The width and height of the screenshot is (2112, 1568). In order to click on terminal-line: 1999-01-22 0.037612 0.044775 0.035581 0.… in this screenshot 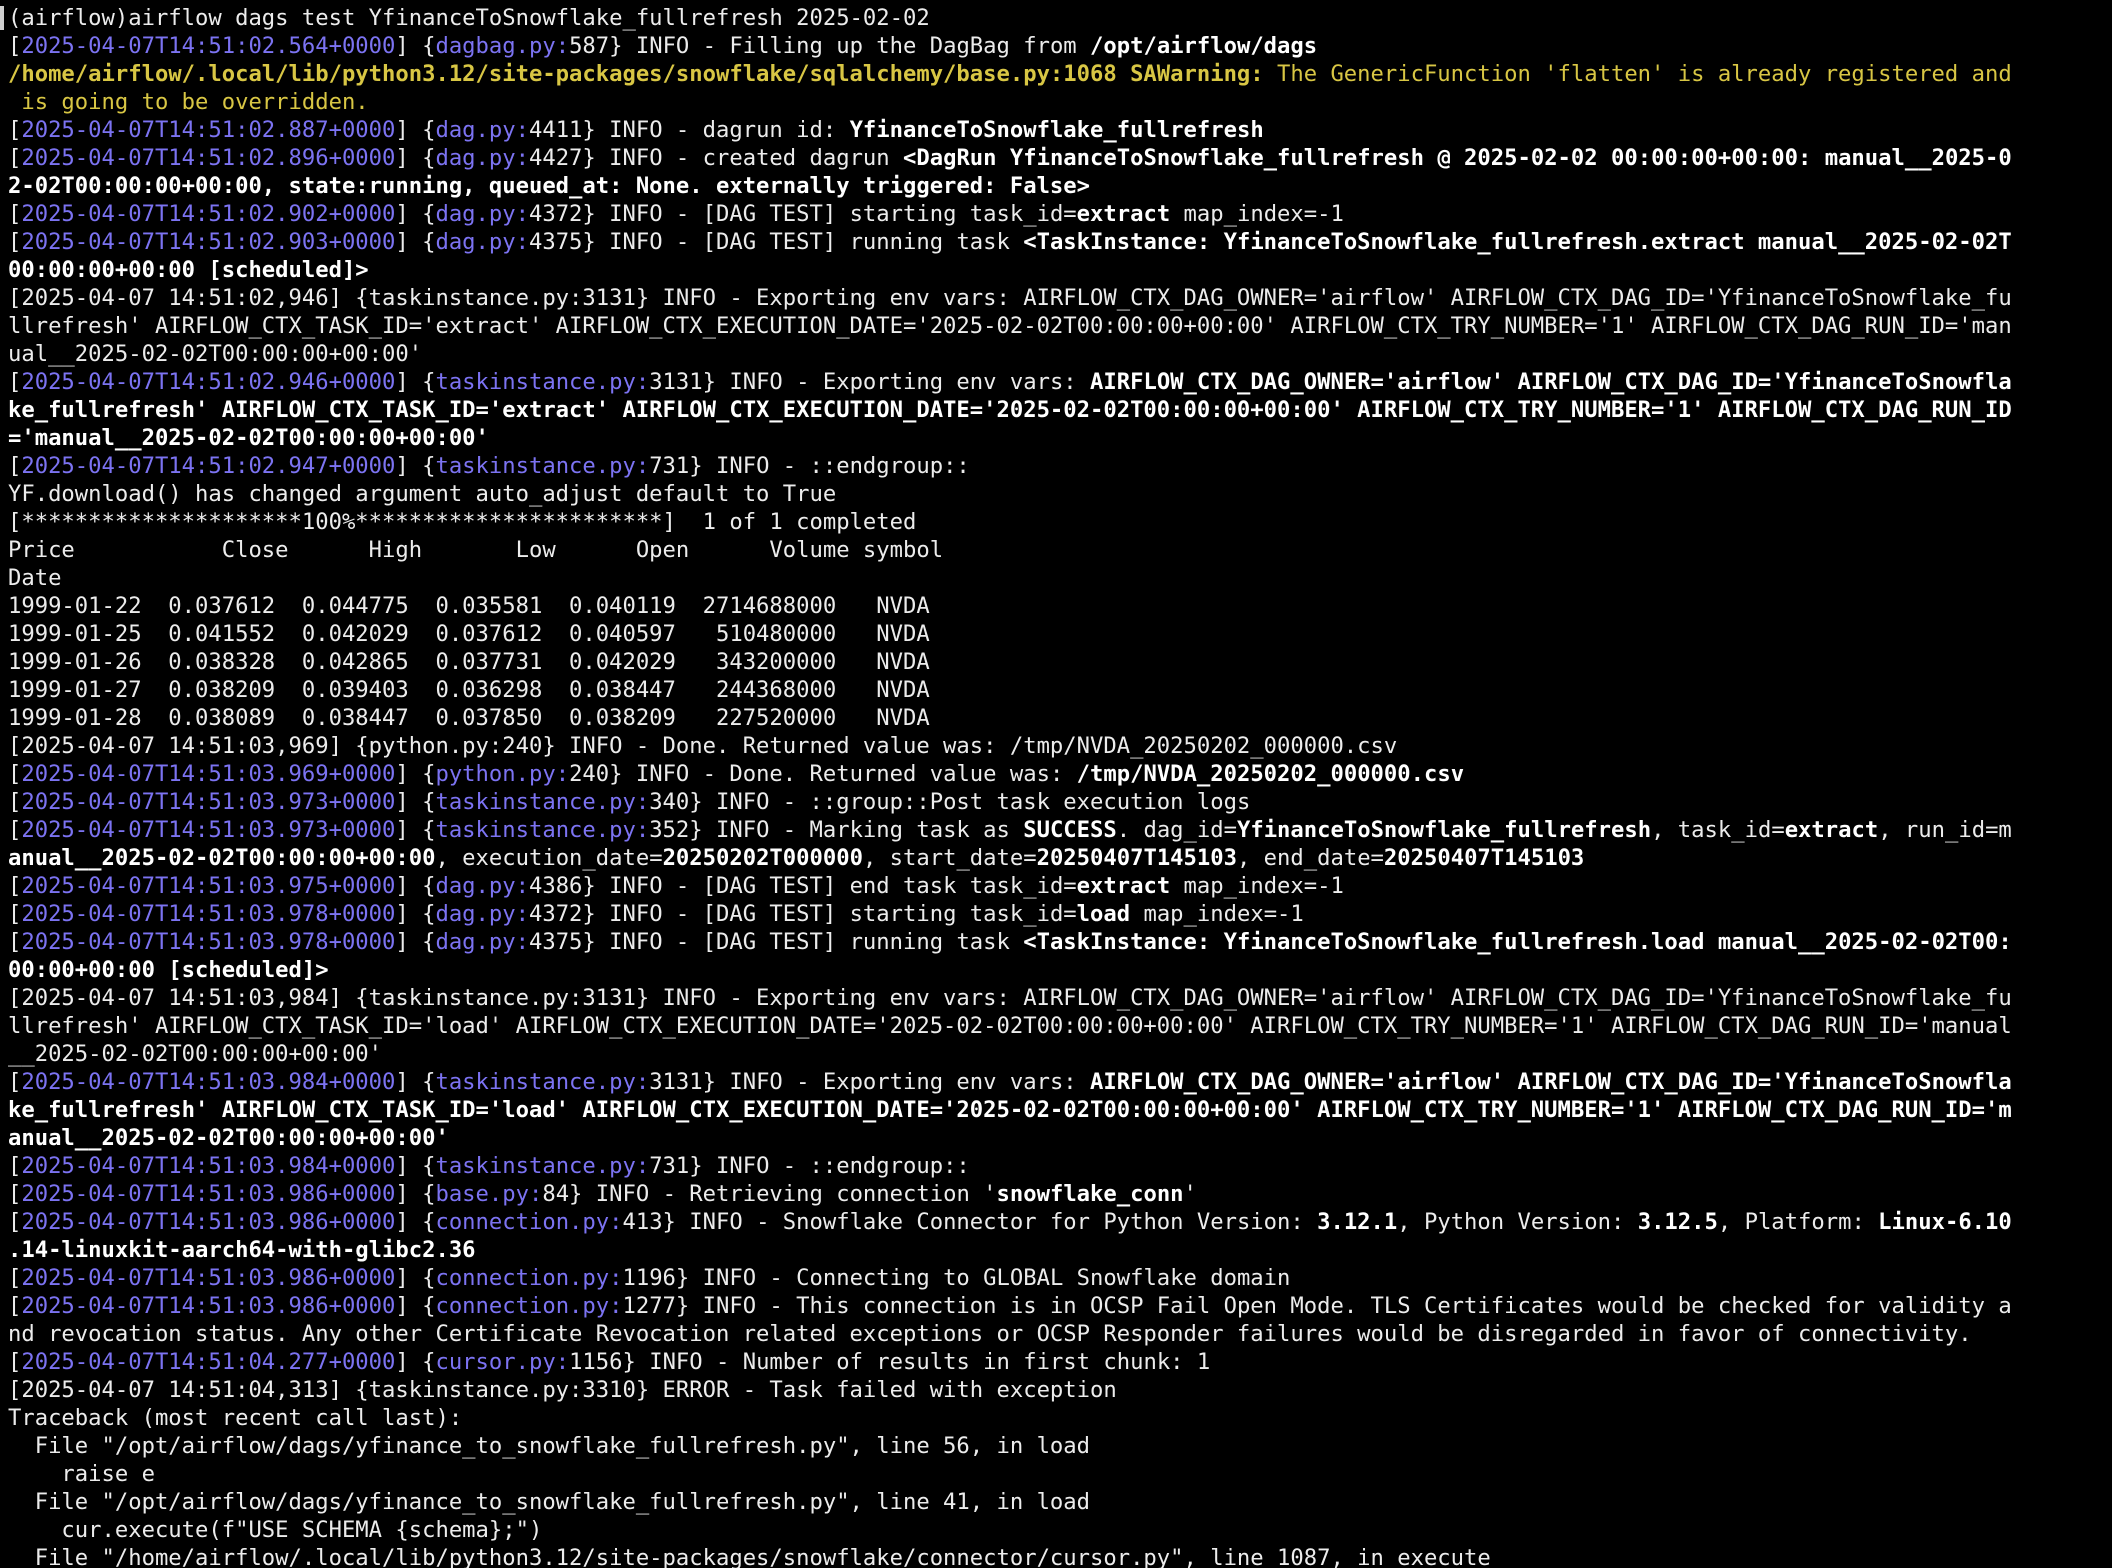, I will do `click(1060, 606)`.